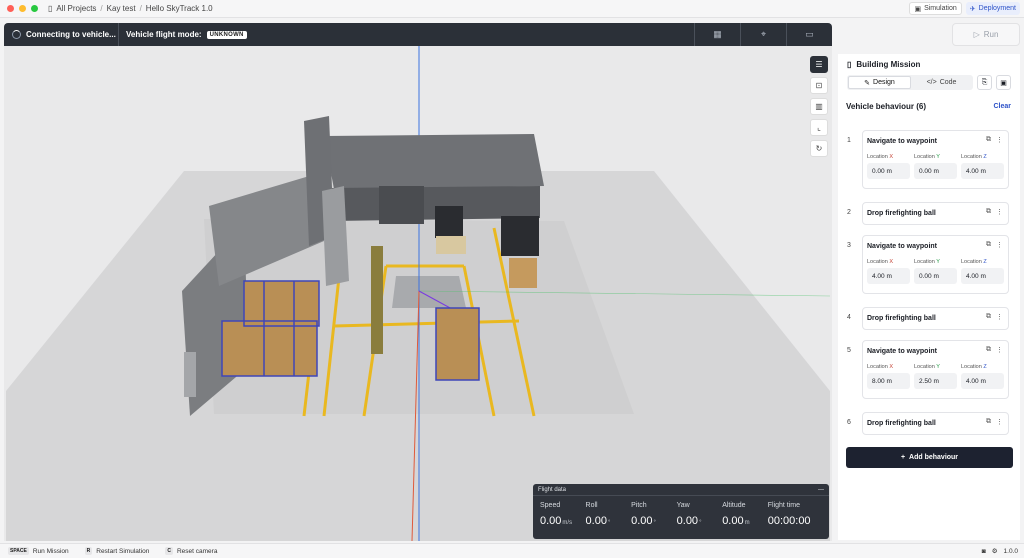 The width and height of the screenshot is (1024, 558). I want to click on save-icon: ▣, so click(1003, 83).